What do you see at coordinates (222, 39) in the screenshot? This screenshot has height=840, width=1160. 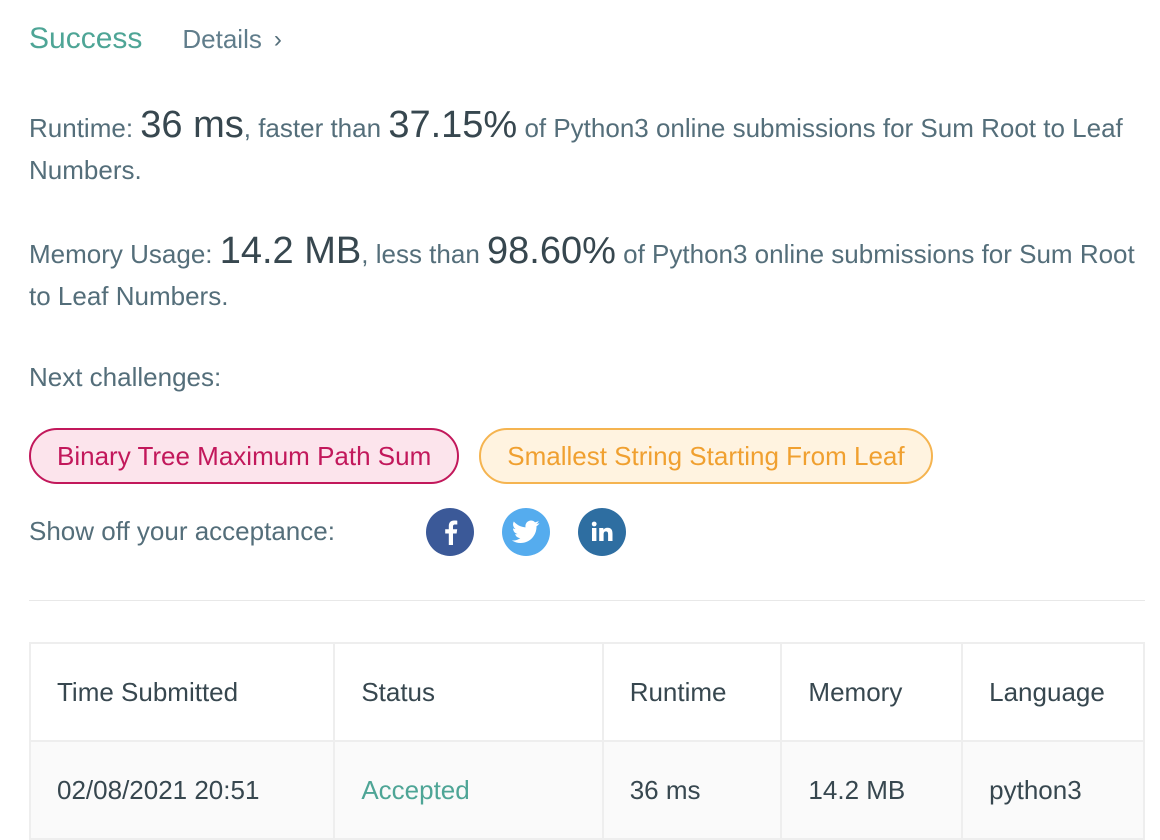 I see `details-label: Details` at bounding box center [222, 39].